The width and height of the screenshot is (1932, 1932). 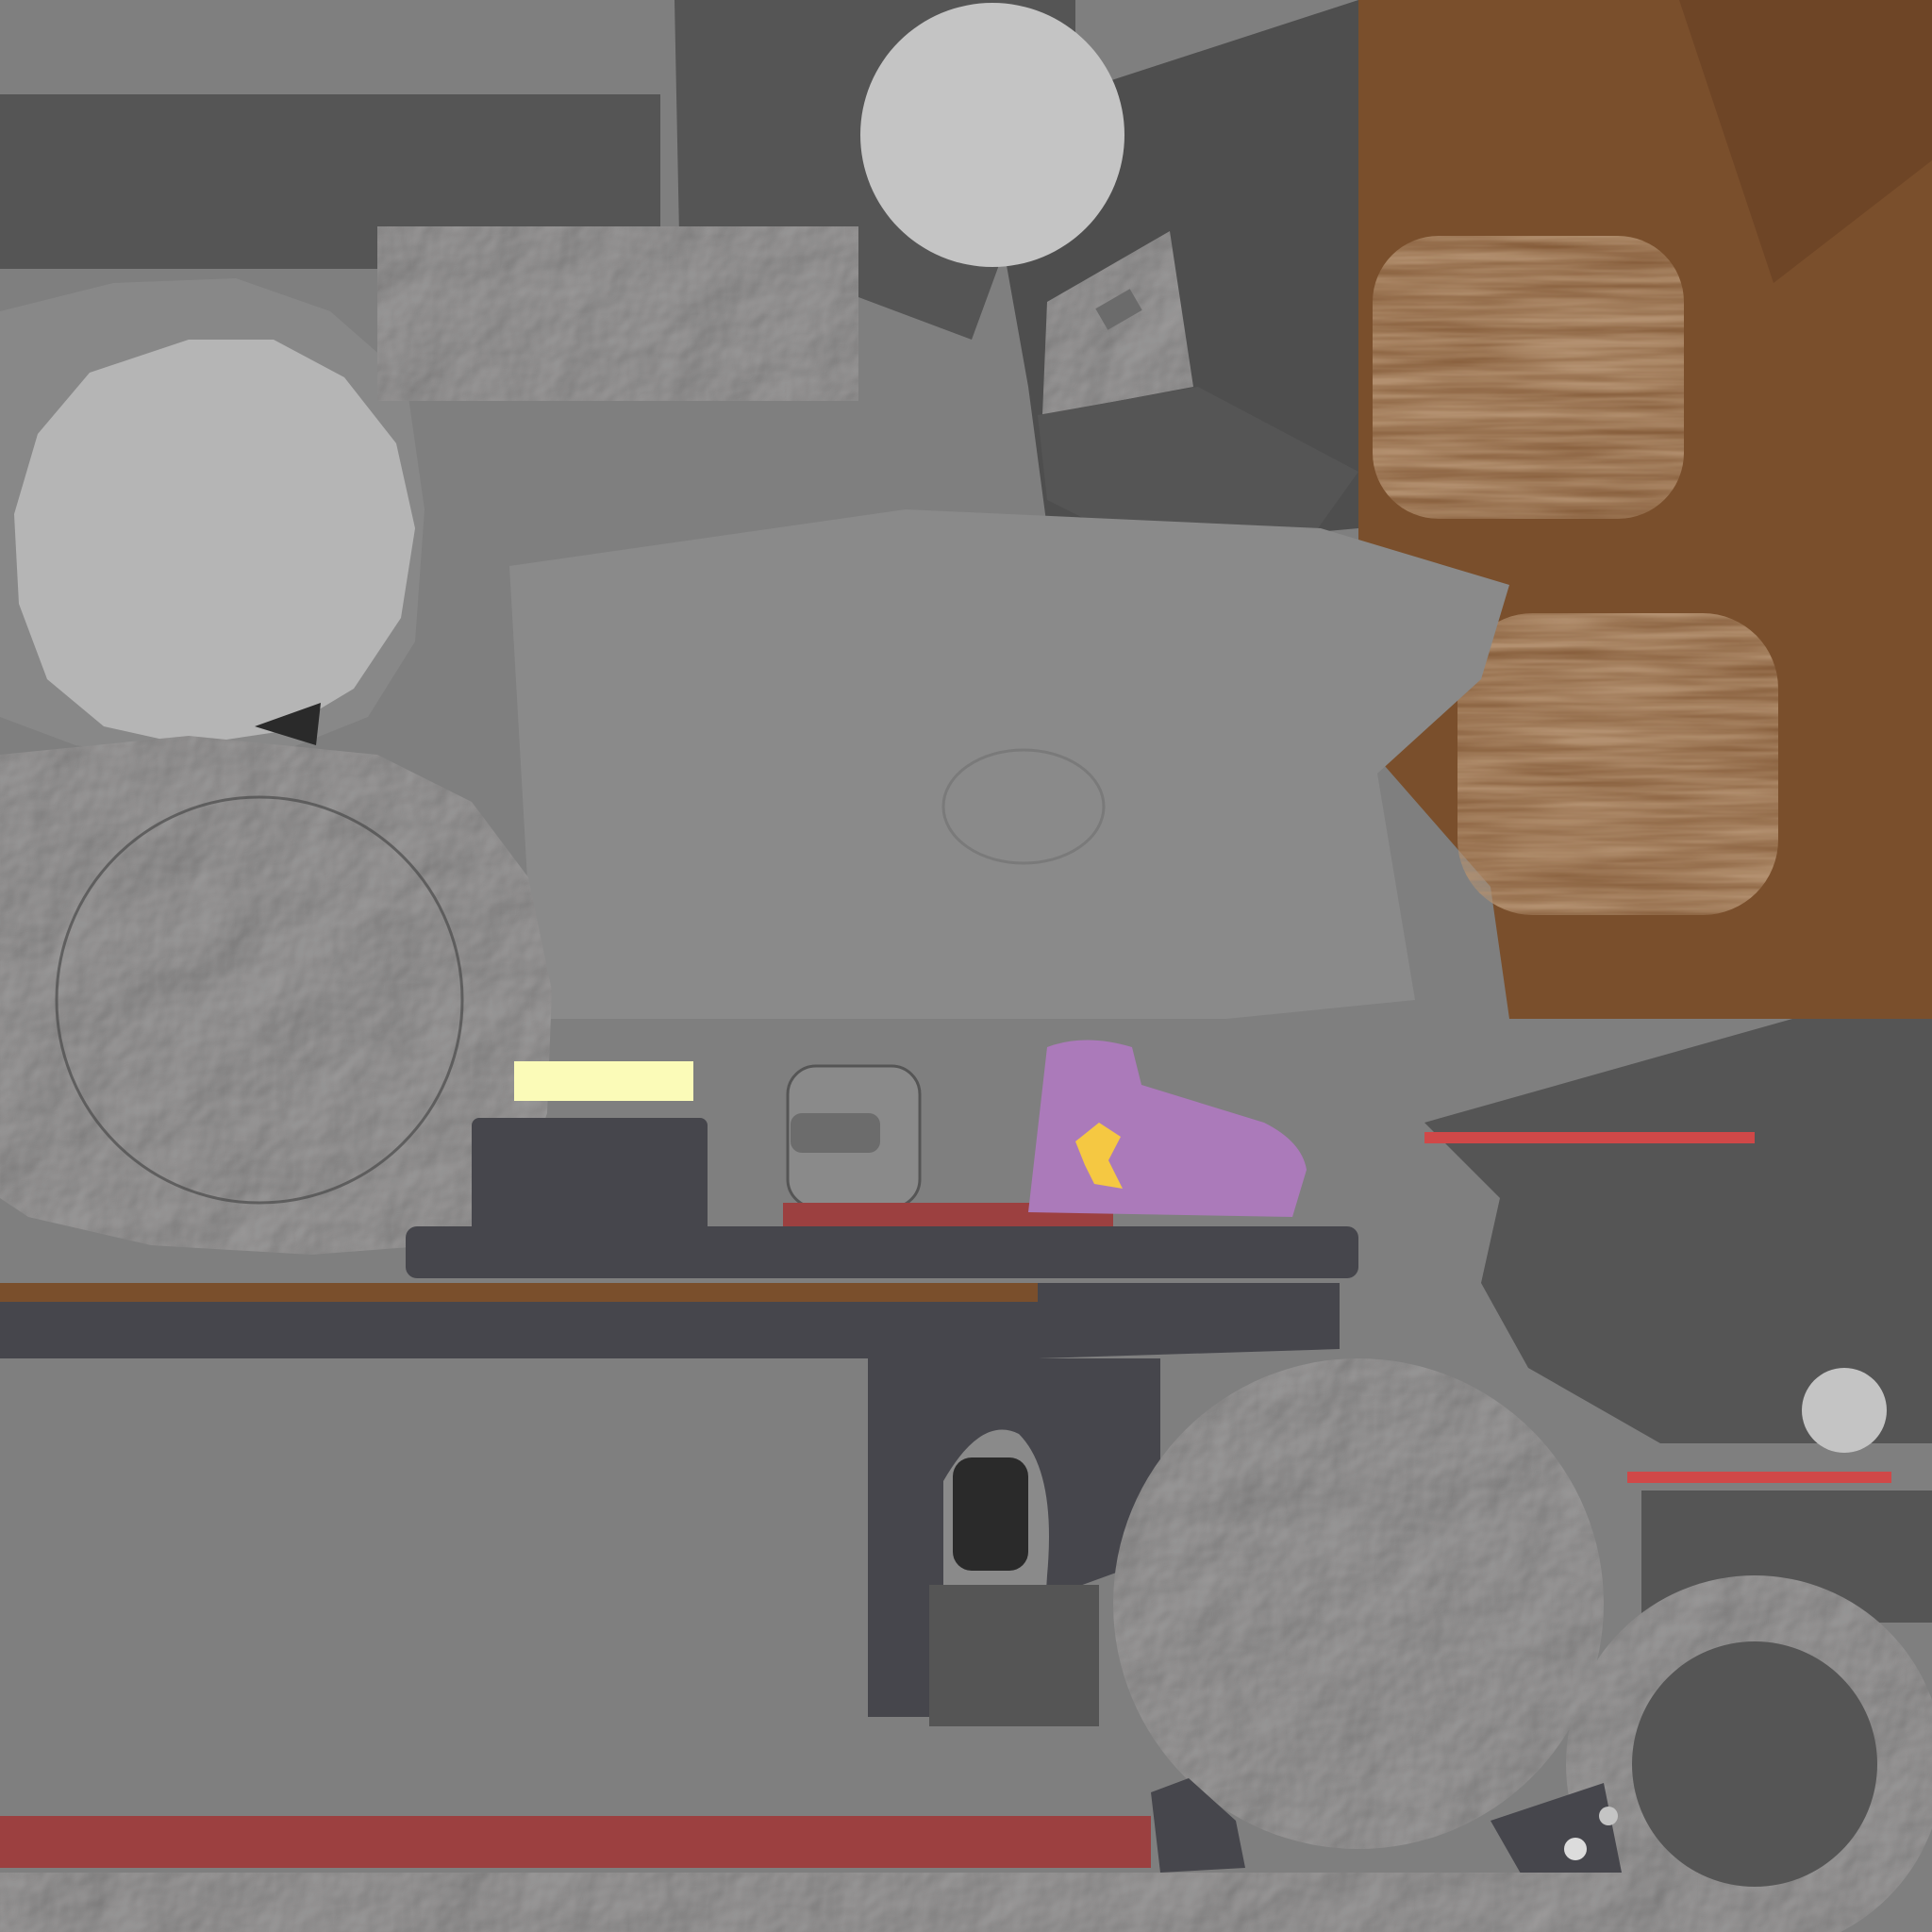 I want to click on paper-strip-top, so click(x=617, y=314).